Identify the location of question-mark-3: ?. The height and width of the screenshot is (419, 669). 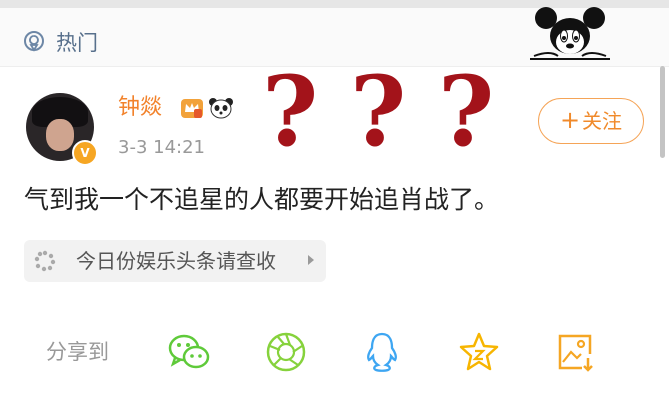
(466, 111).